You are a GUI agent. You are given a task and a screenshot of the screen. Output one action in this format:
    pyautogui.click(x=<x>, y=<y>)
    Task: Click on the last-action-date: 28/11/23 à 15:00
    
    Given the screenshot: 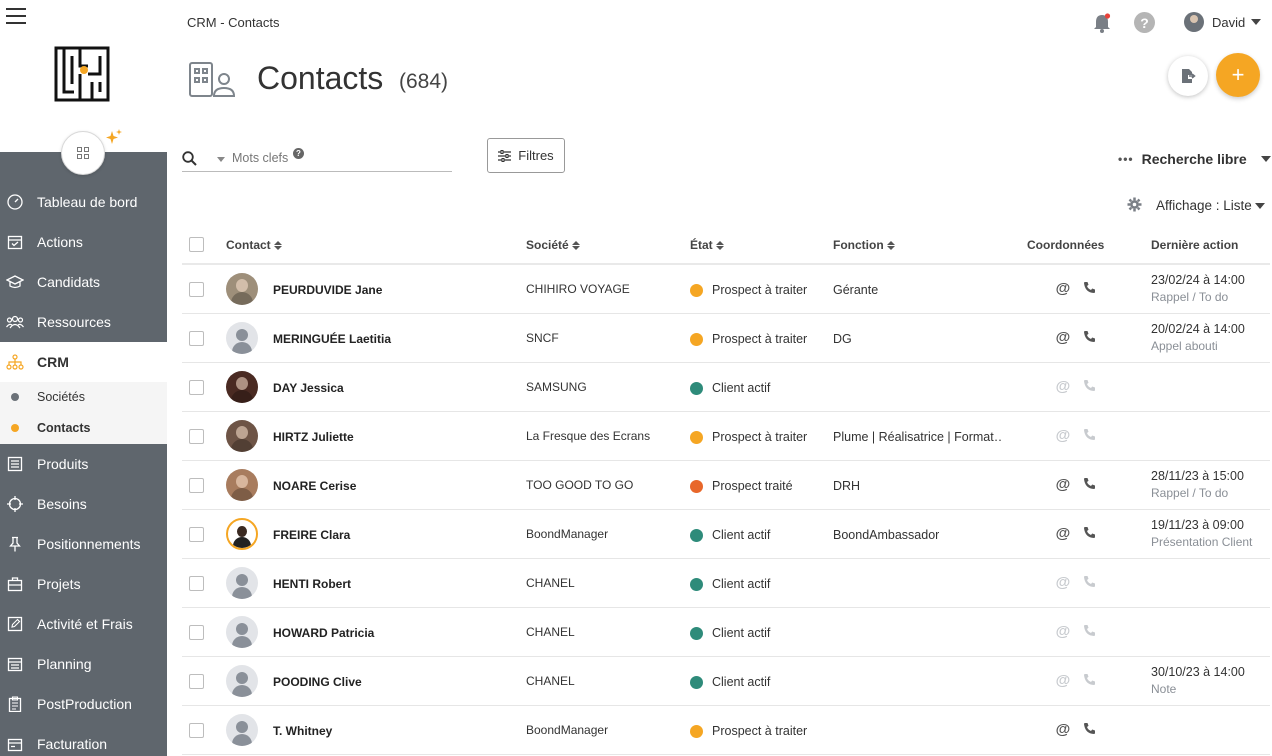 What is the action you would take?
    pyautogui.click(x=1197, y=476)
    